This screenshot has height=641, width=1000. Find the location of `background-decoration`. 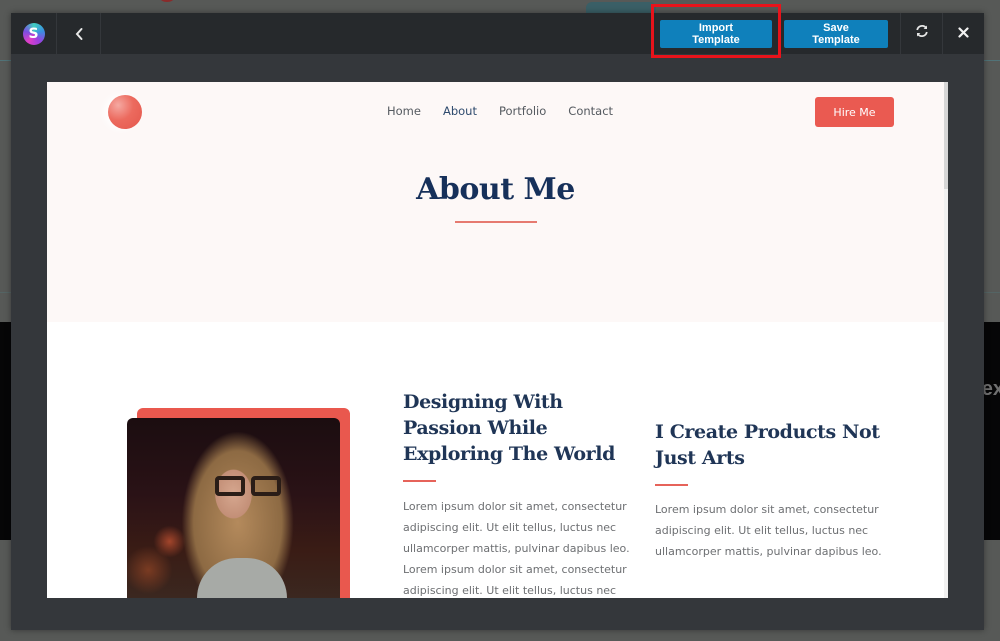

background-decoration is located at coordinates (167, 1).